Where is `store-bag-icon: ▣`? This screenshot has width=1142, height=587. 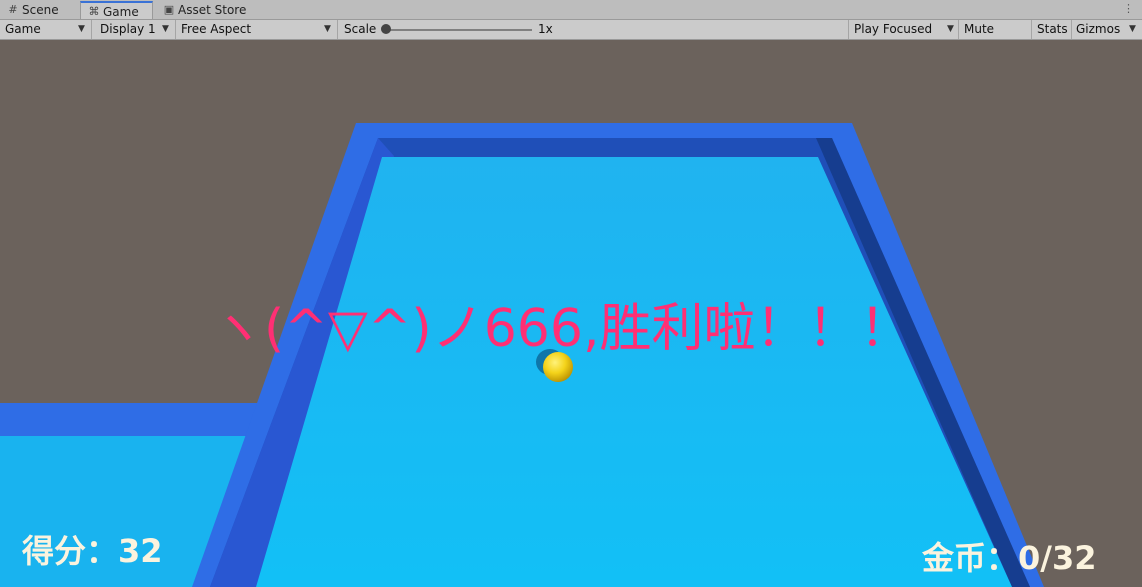 store-bag-icon: ▣ is located at coordinates (169, 9).